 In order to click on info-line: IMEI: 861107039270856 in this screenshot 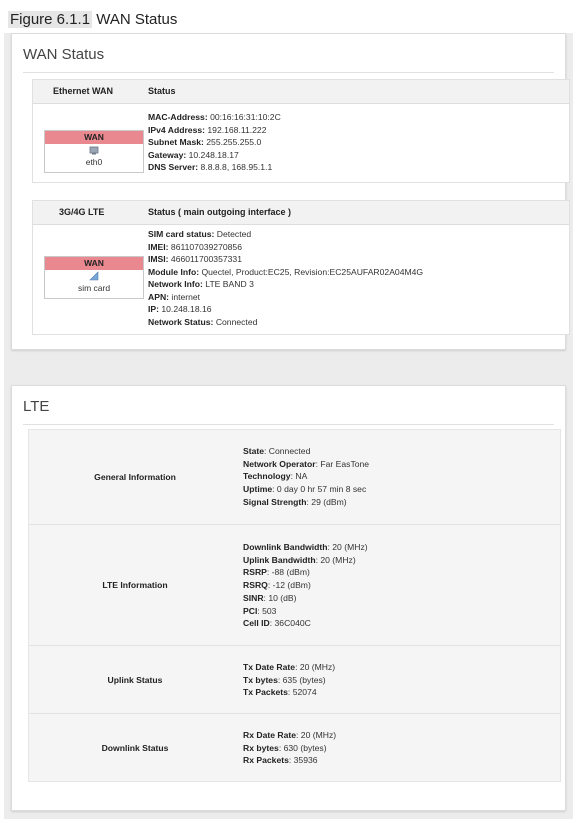, I will do `click(195, 246)`.